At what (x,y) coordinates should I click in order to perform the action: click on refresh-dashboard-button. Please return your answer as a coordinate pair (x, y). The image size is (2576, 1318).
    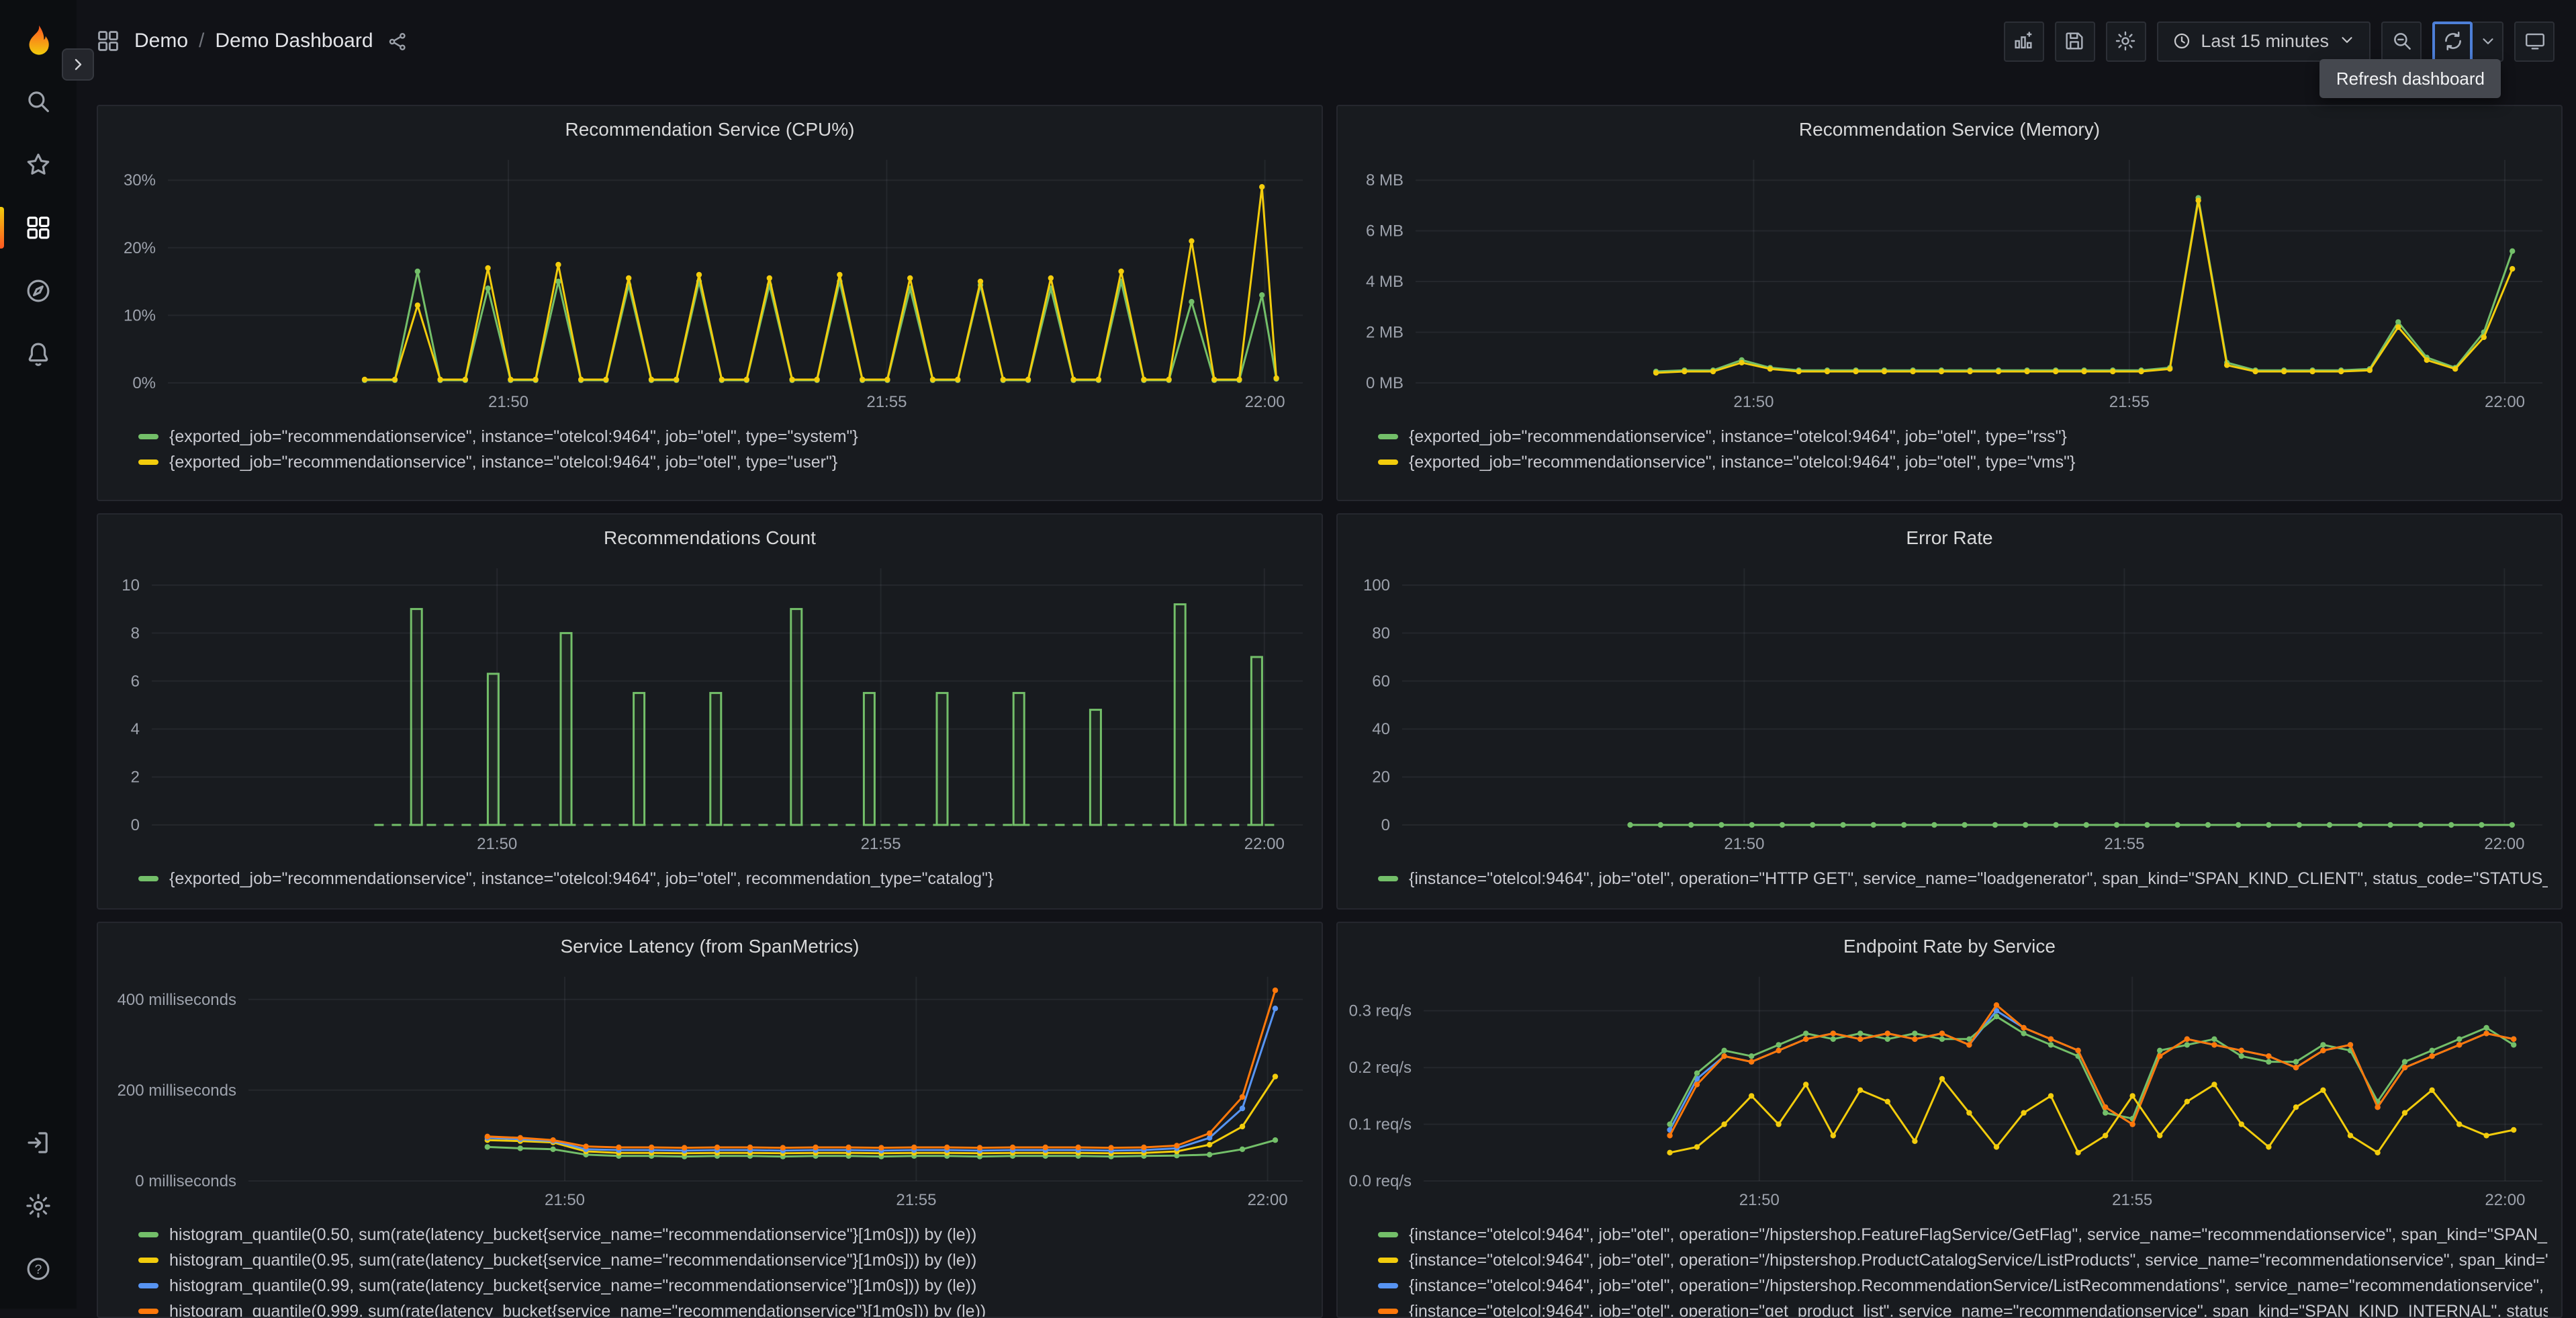
    Looking at the image, I should click on (2452, 41).